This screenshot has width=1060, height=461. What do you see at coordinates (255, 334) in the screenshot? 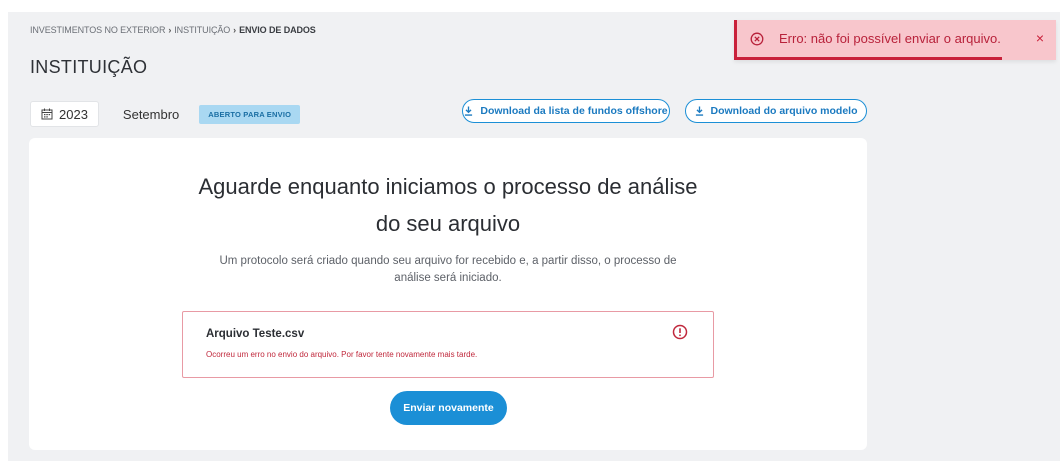
I see `file-name: Arquivo Teste.csv` at bounding box center [255, 334].